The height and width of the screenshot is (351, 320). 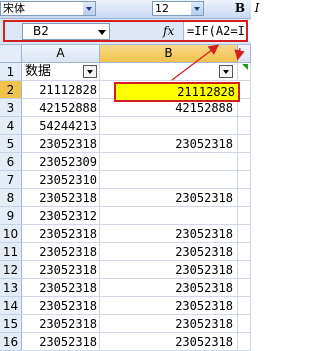 What do you see at coordinates (48, 8) in the screenshot?
I see `font-name-select: 宋体` at bounding box center [48, 8].